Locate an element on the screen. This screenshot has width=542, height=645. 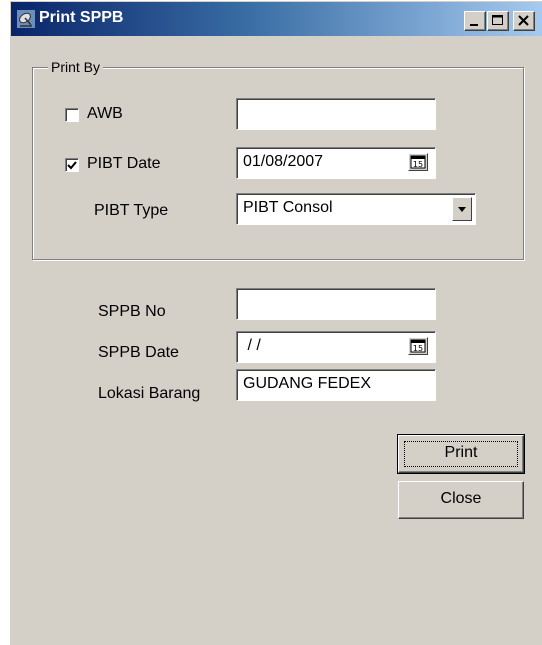
sppb-no-label: SPPB No is located at coordinates (132, 311).